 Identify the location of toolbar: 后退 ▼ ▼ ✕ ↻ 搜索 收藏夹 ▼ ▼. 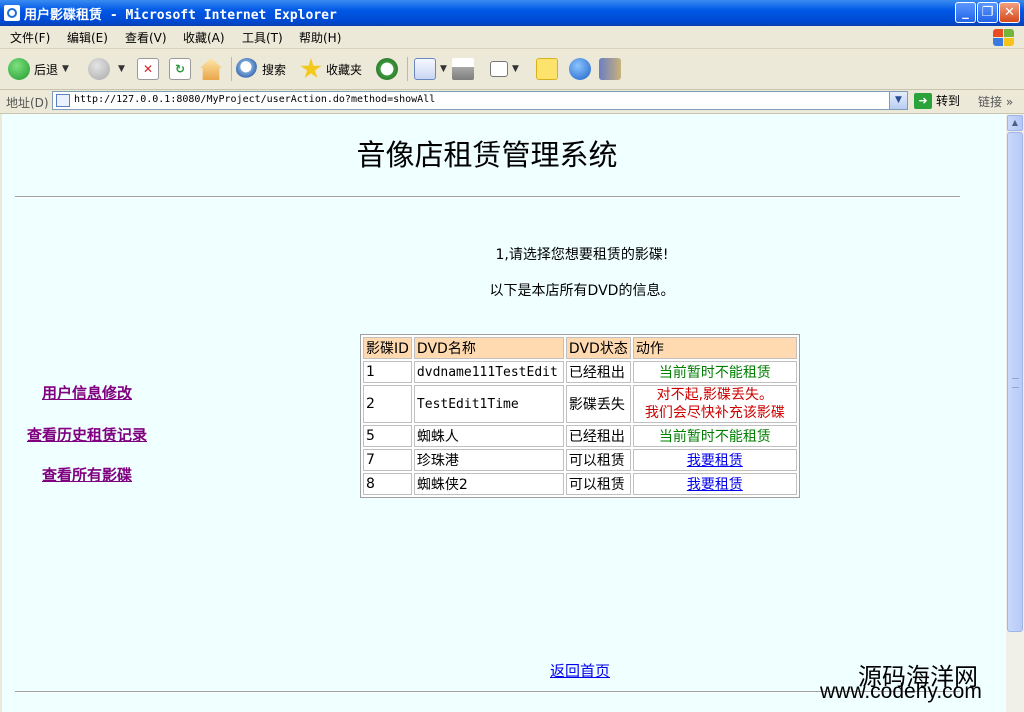
(512, 69).